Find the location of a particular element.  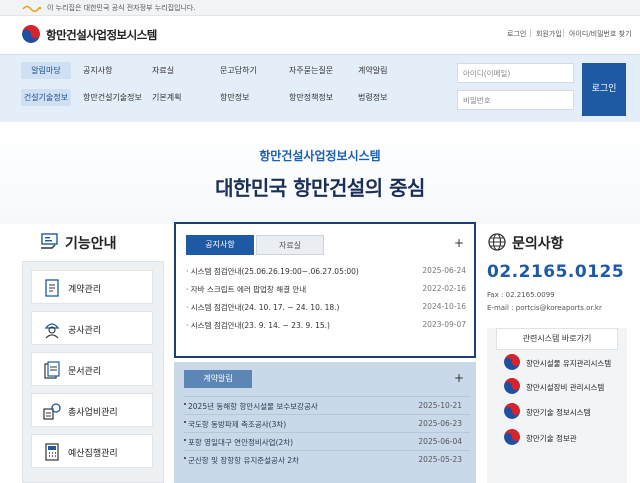

func-label: 총사업비관리 is located at coordinates (93, 413).